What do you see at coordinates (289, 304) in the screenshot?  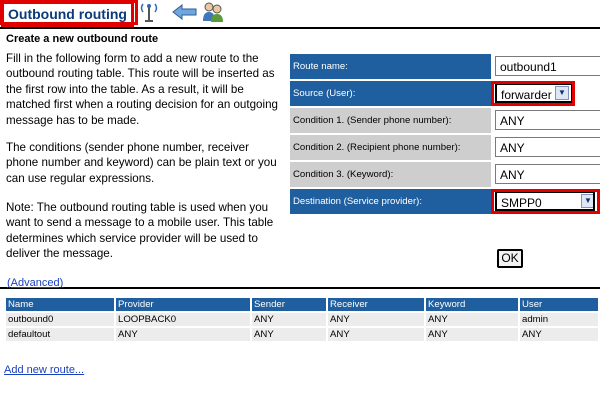 I see `column-header: Sender` at bounding box center [289, 304].